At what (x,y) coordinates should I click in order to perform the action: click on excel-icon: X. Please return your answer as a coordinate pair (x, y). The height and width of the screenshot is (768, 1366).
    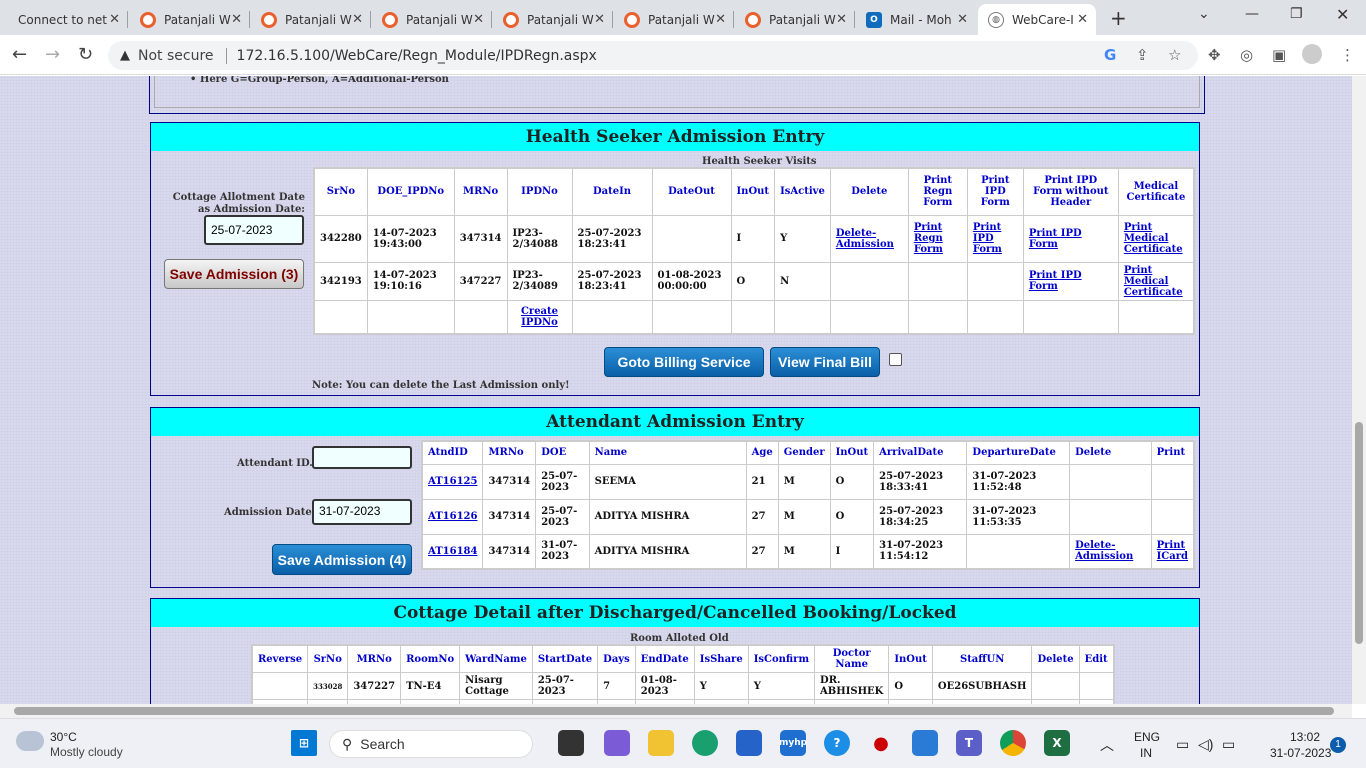
    Looking at the image, I should click on (1057, 743).